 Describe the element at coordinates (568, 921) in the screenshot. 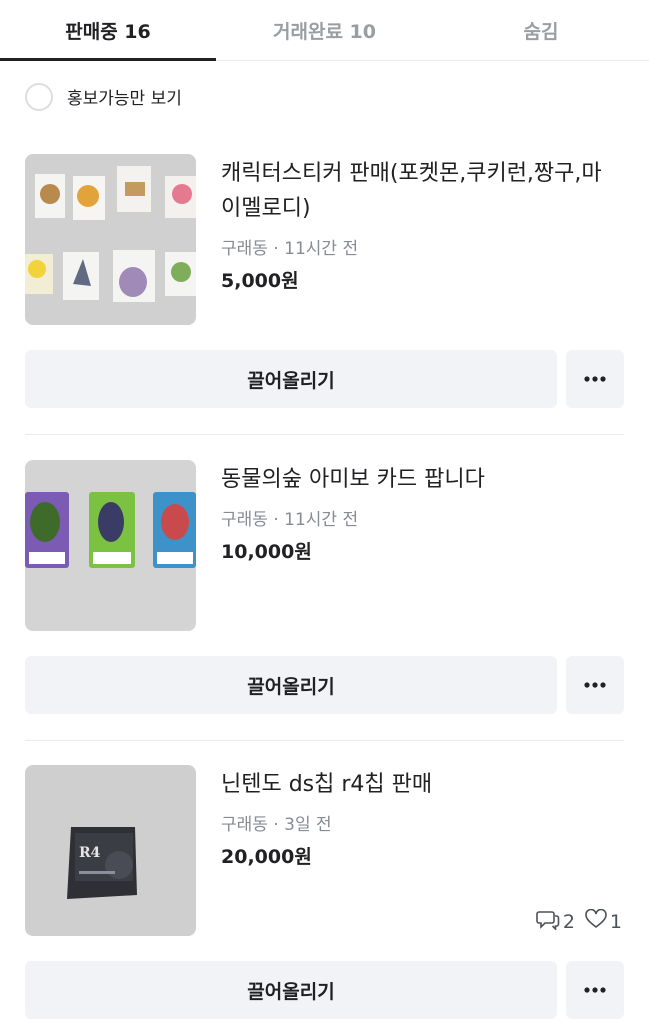

I see `chat-count: 2` at that location.